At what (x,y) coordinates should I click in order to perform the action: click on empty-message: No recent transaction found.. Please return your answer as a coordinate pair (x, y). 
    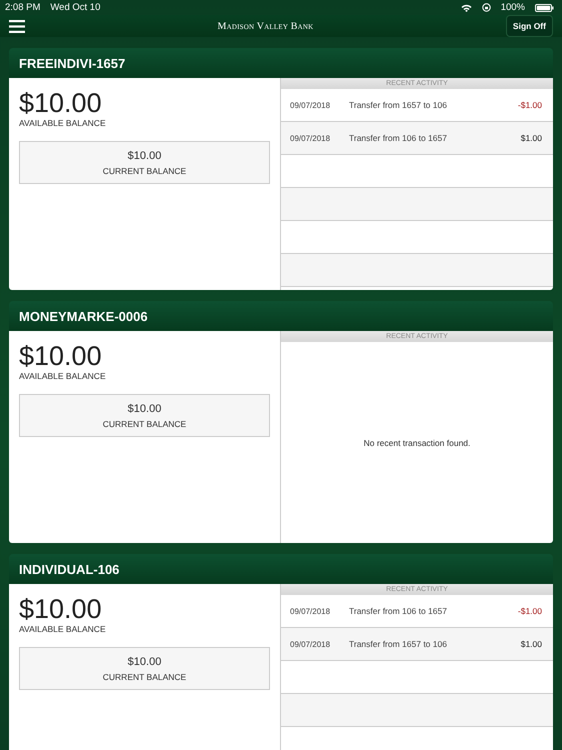
    Looking at the image, I should click on (417, 443).